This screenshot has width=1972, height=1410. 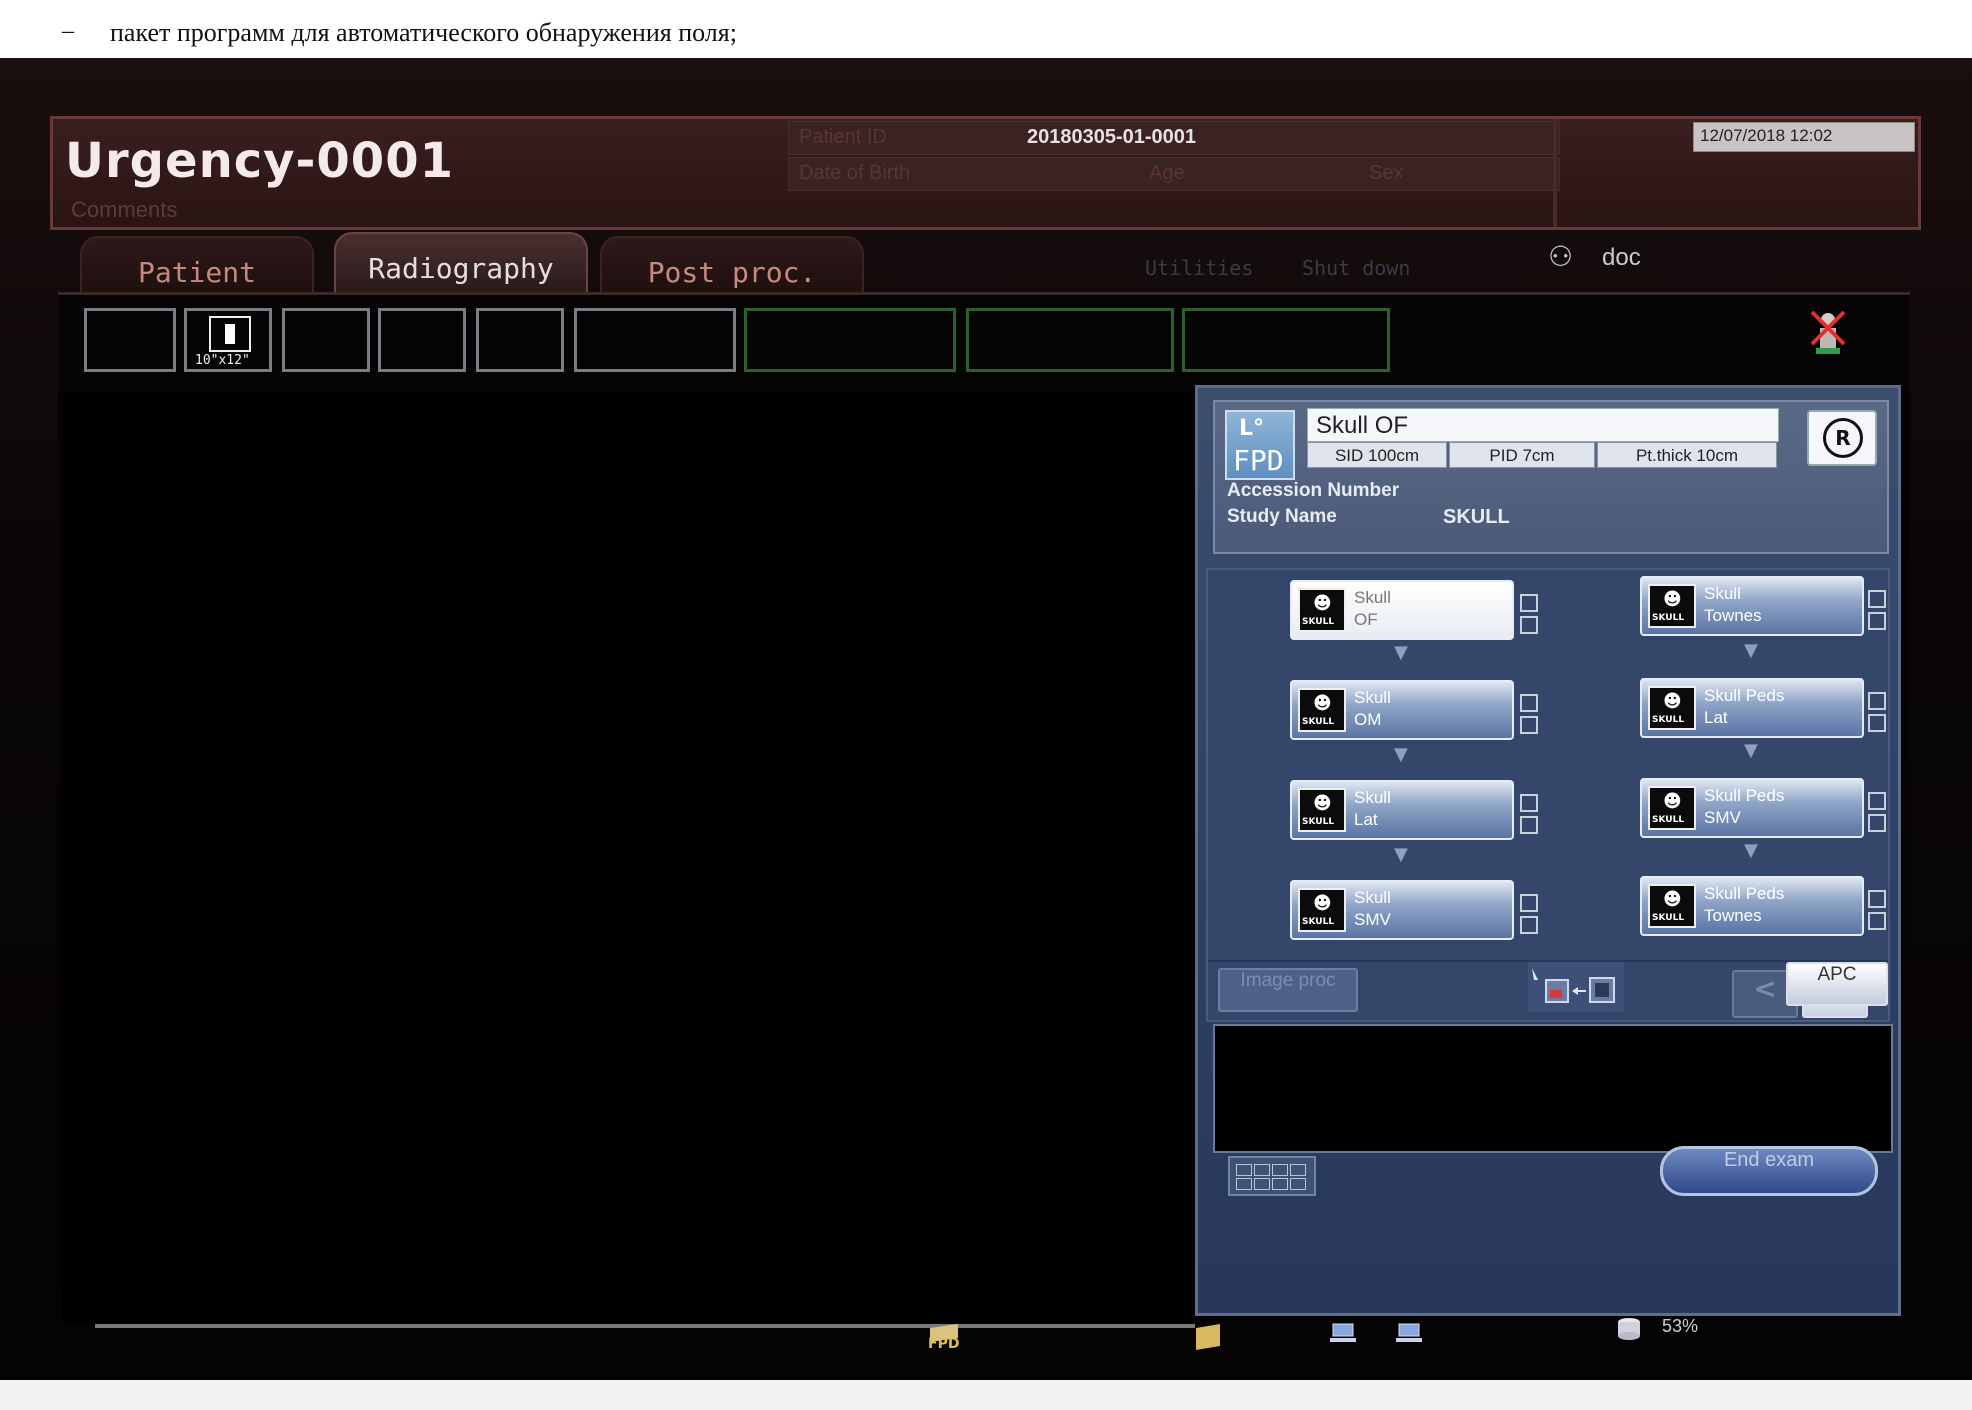 I want to click on exam-name-box: Skull OF, so click(x=1543, y=425).